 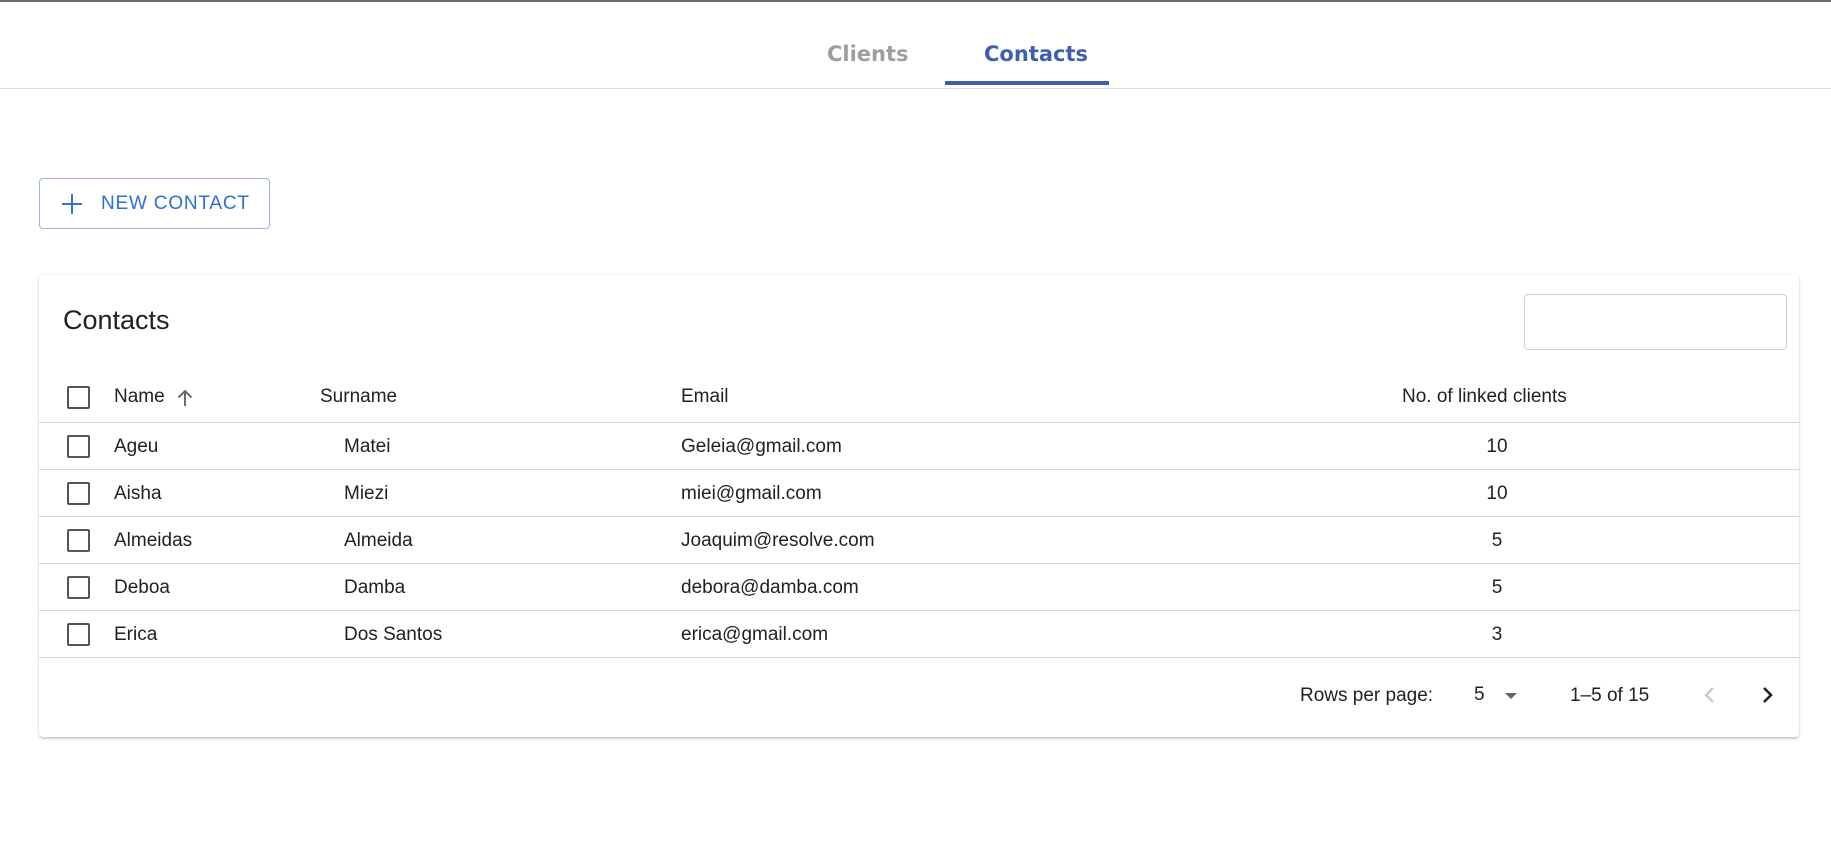 What do you see at coordinates (1655, 322) in the screenshot?
I see `search-input` at bounding box center [1655, 322].